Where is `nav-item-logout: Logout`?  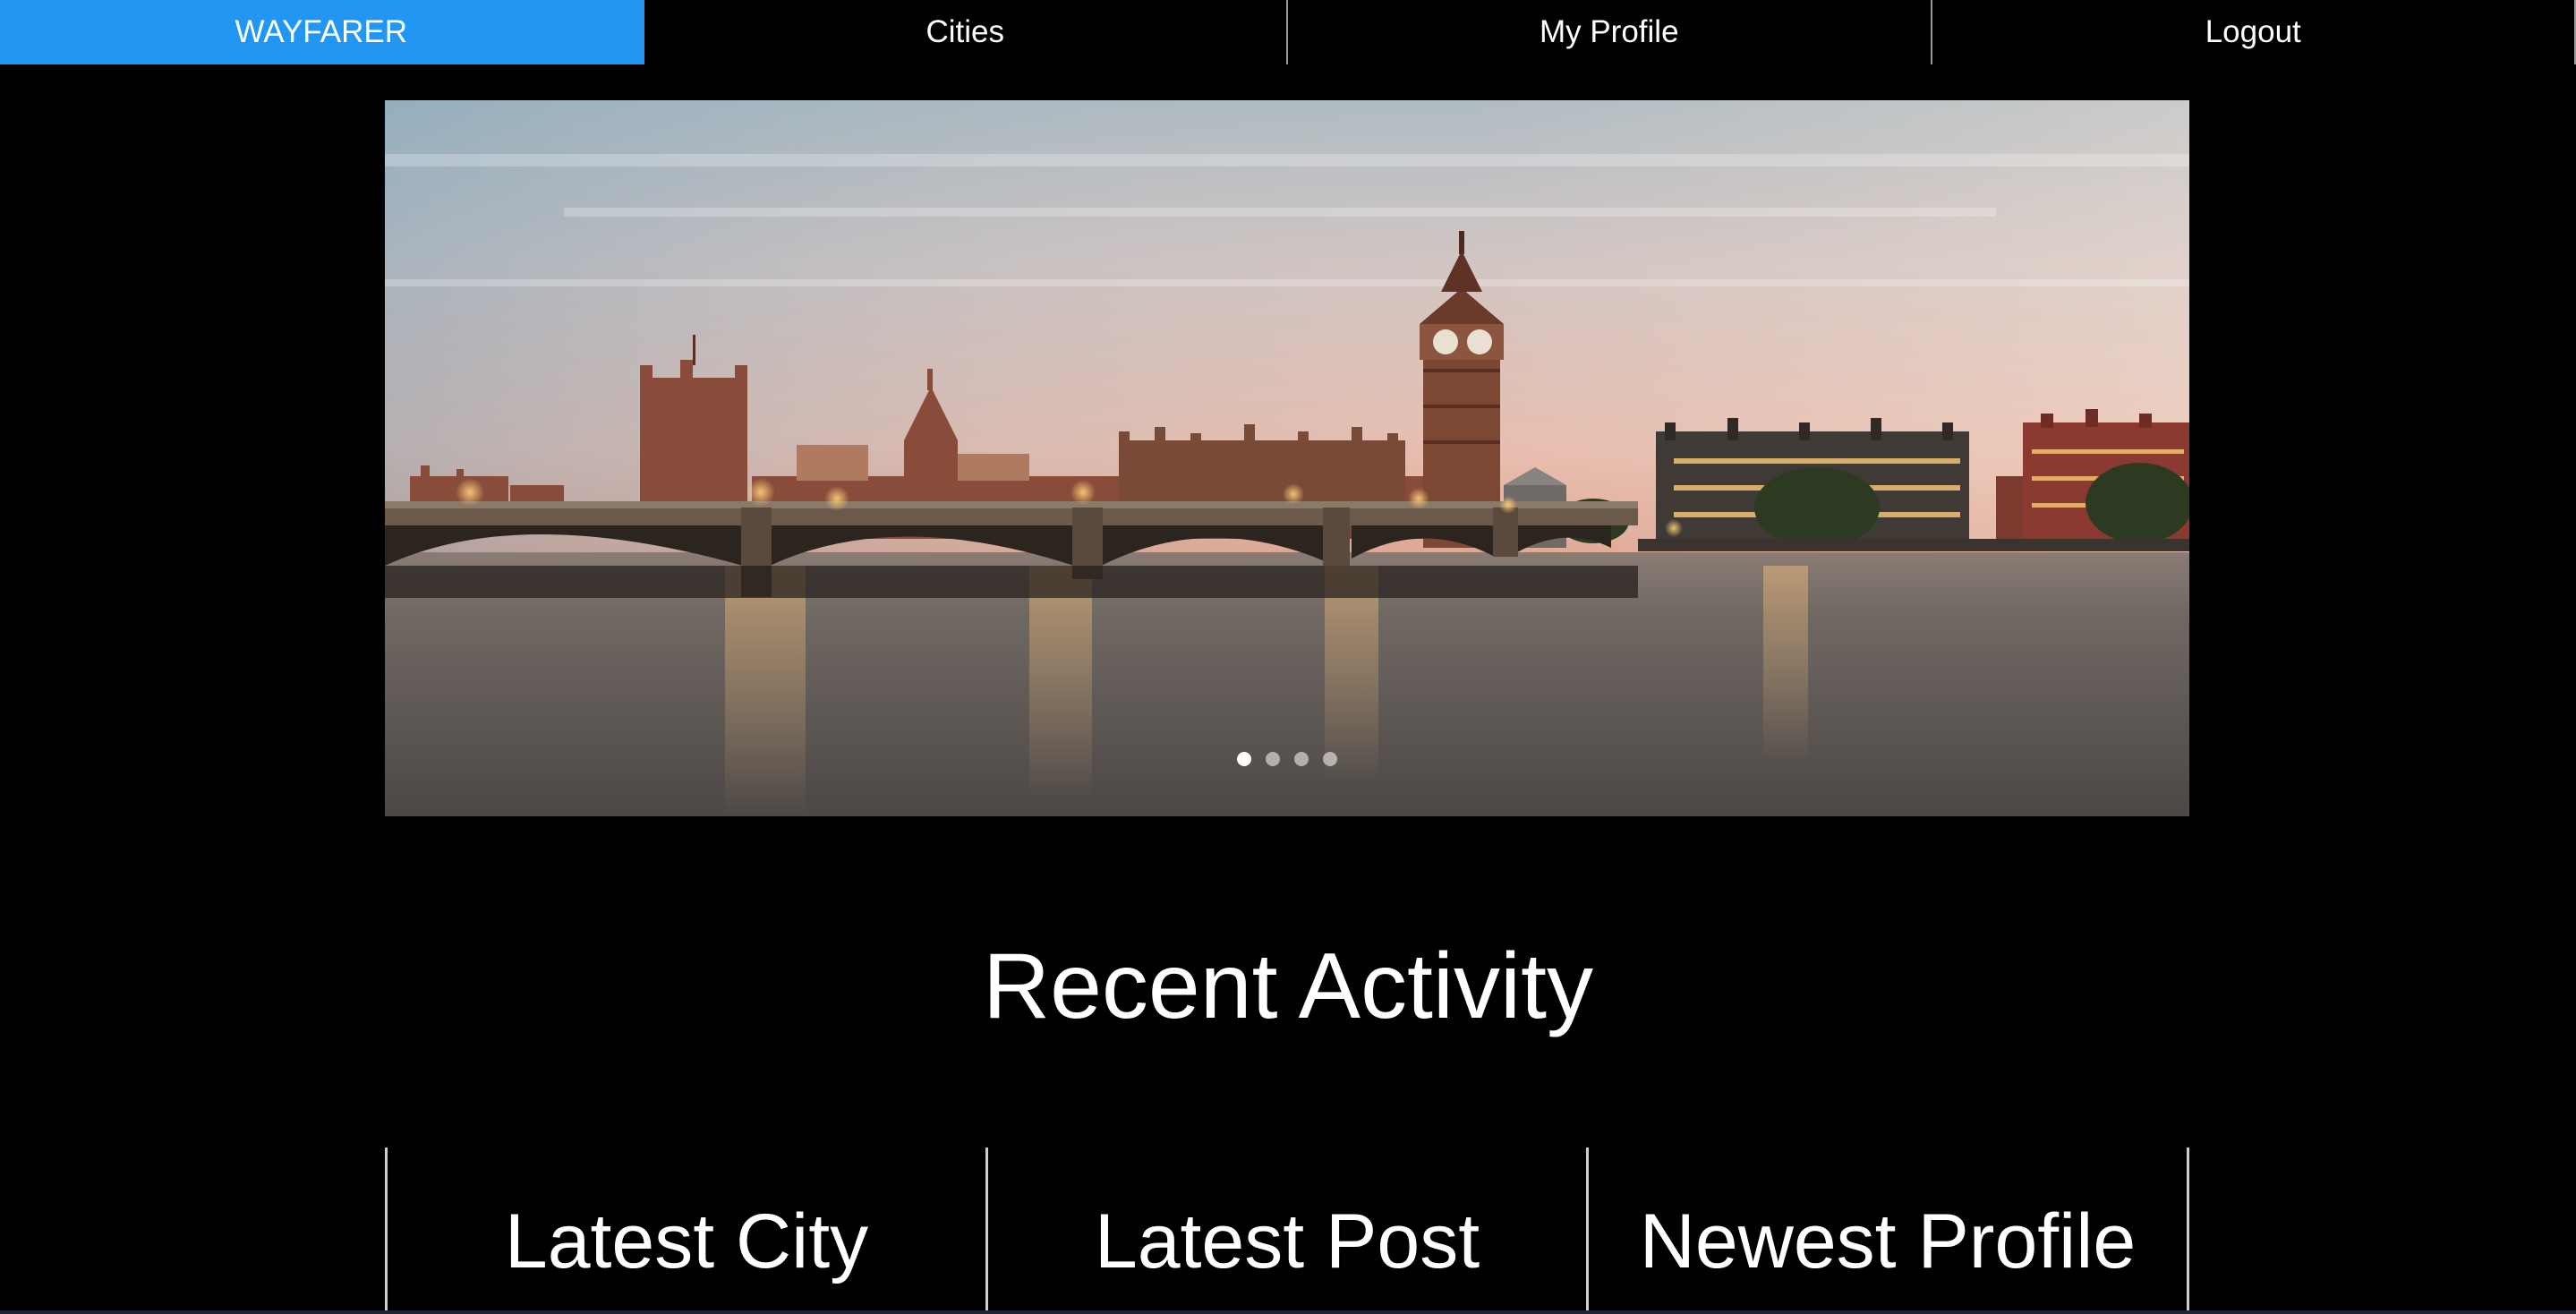
nav-item-logout: Logout is located at coordinates (2254, 32).